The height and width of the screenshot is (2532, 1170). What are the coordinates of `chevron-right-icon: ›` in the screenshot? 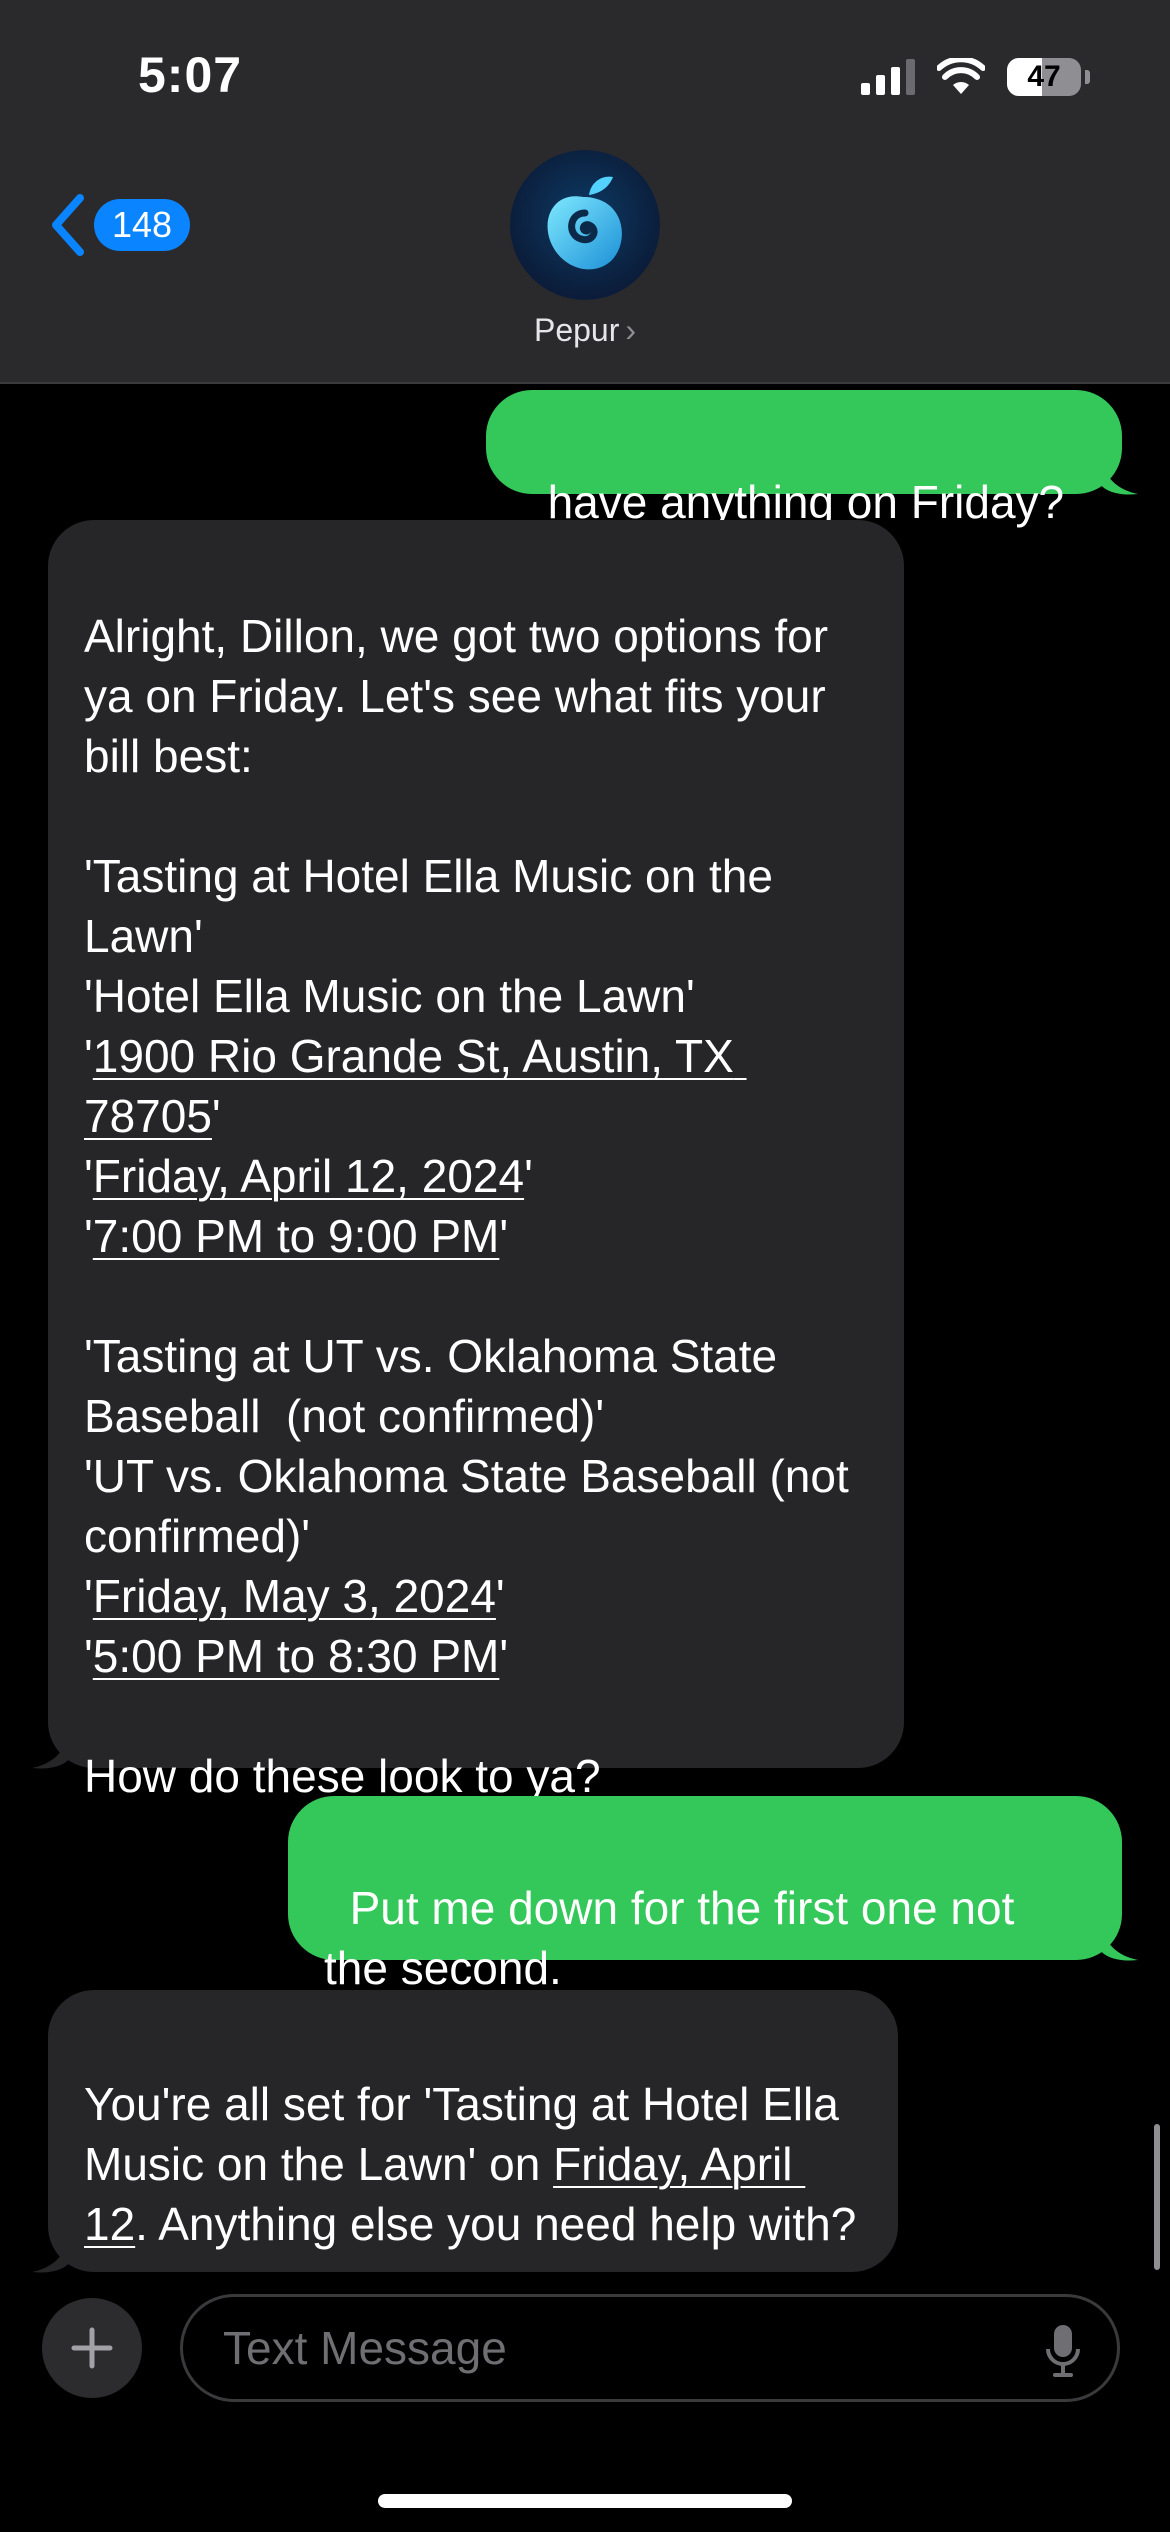 It's located at (631, 330).